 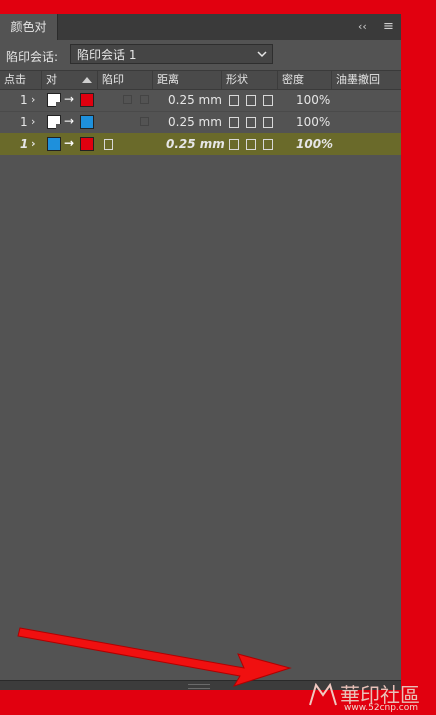 What do you see at coordinates (369, 696) in the screenshot?
I see `watermark: 華印社區 www.52cnp.com` at bounding box center [369, 696].